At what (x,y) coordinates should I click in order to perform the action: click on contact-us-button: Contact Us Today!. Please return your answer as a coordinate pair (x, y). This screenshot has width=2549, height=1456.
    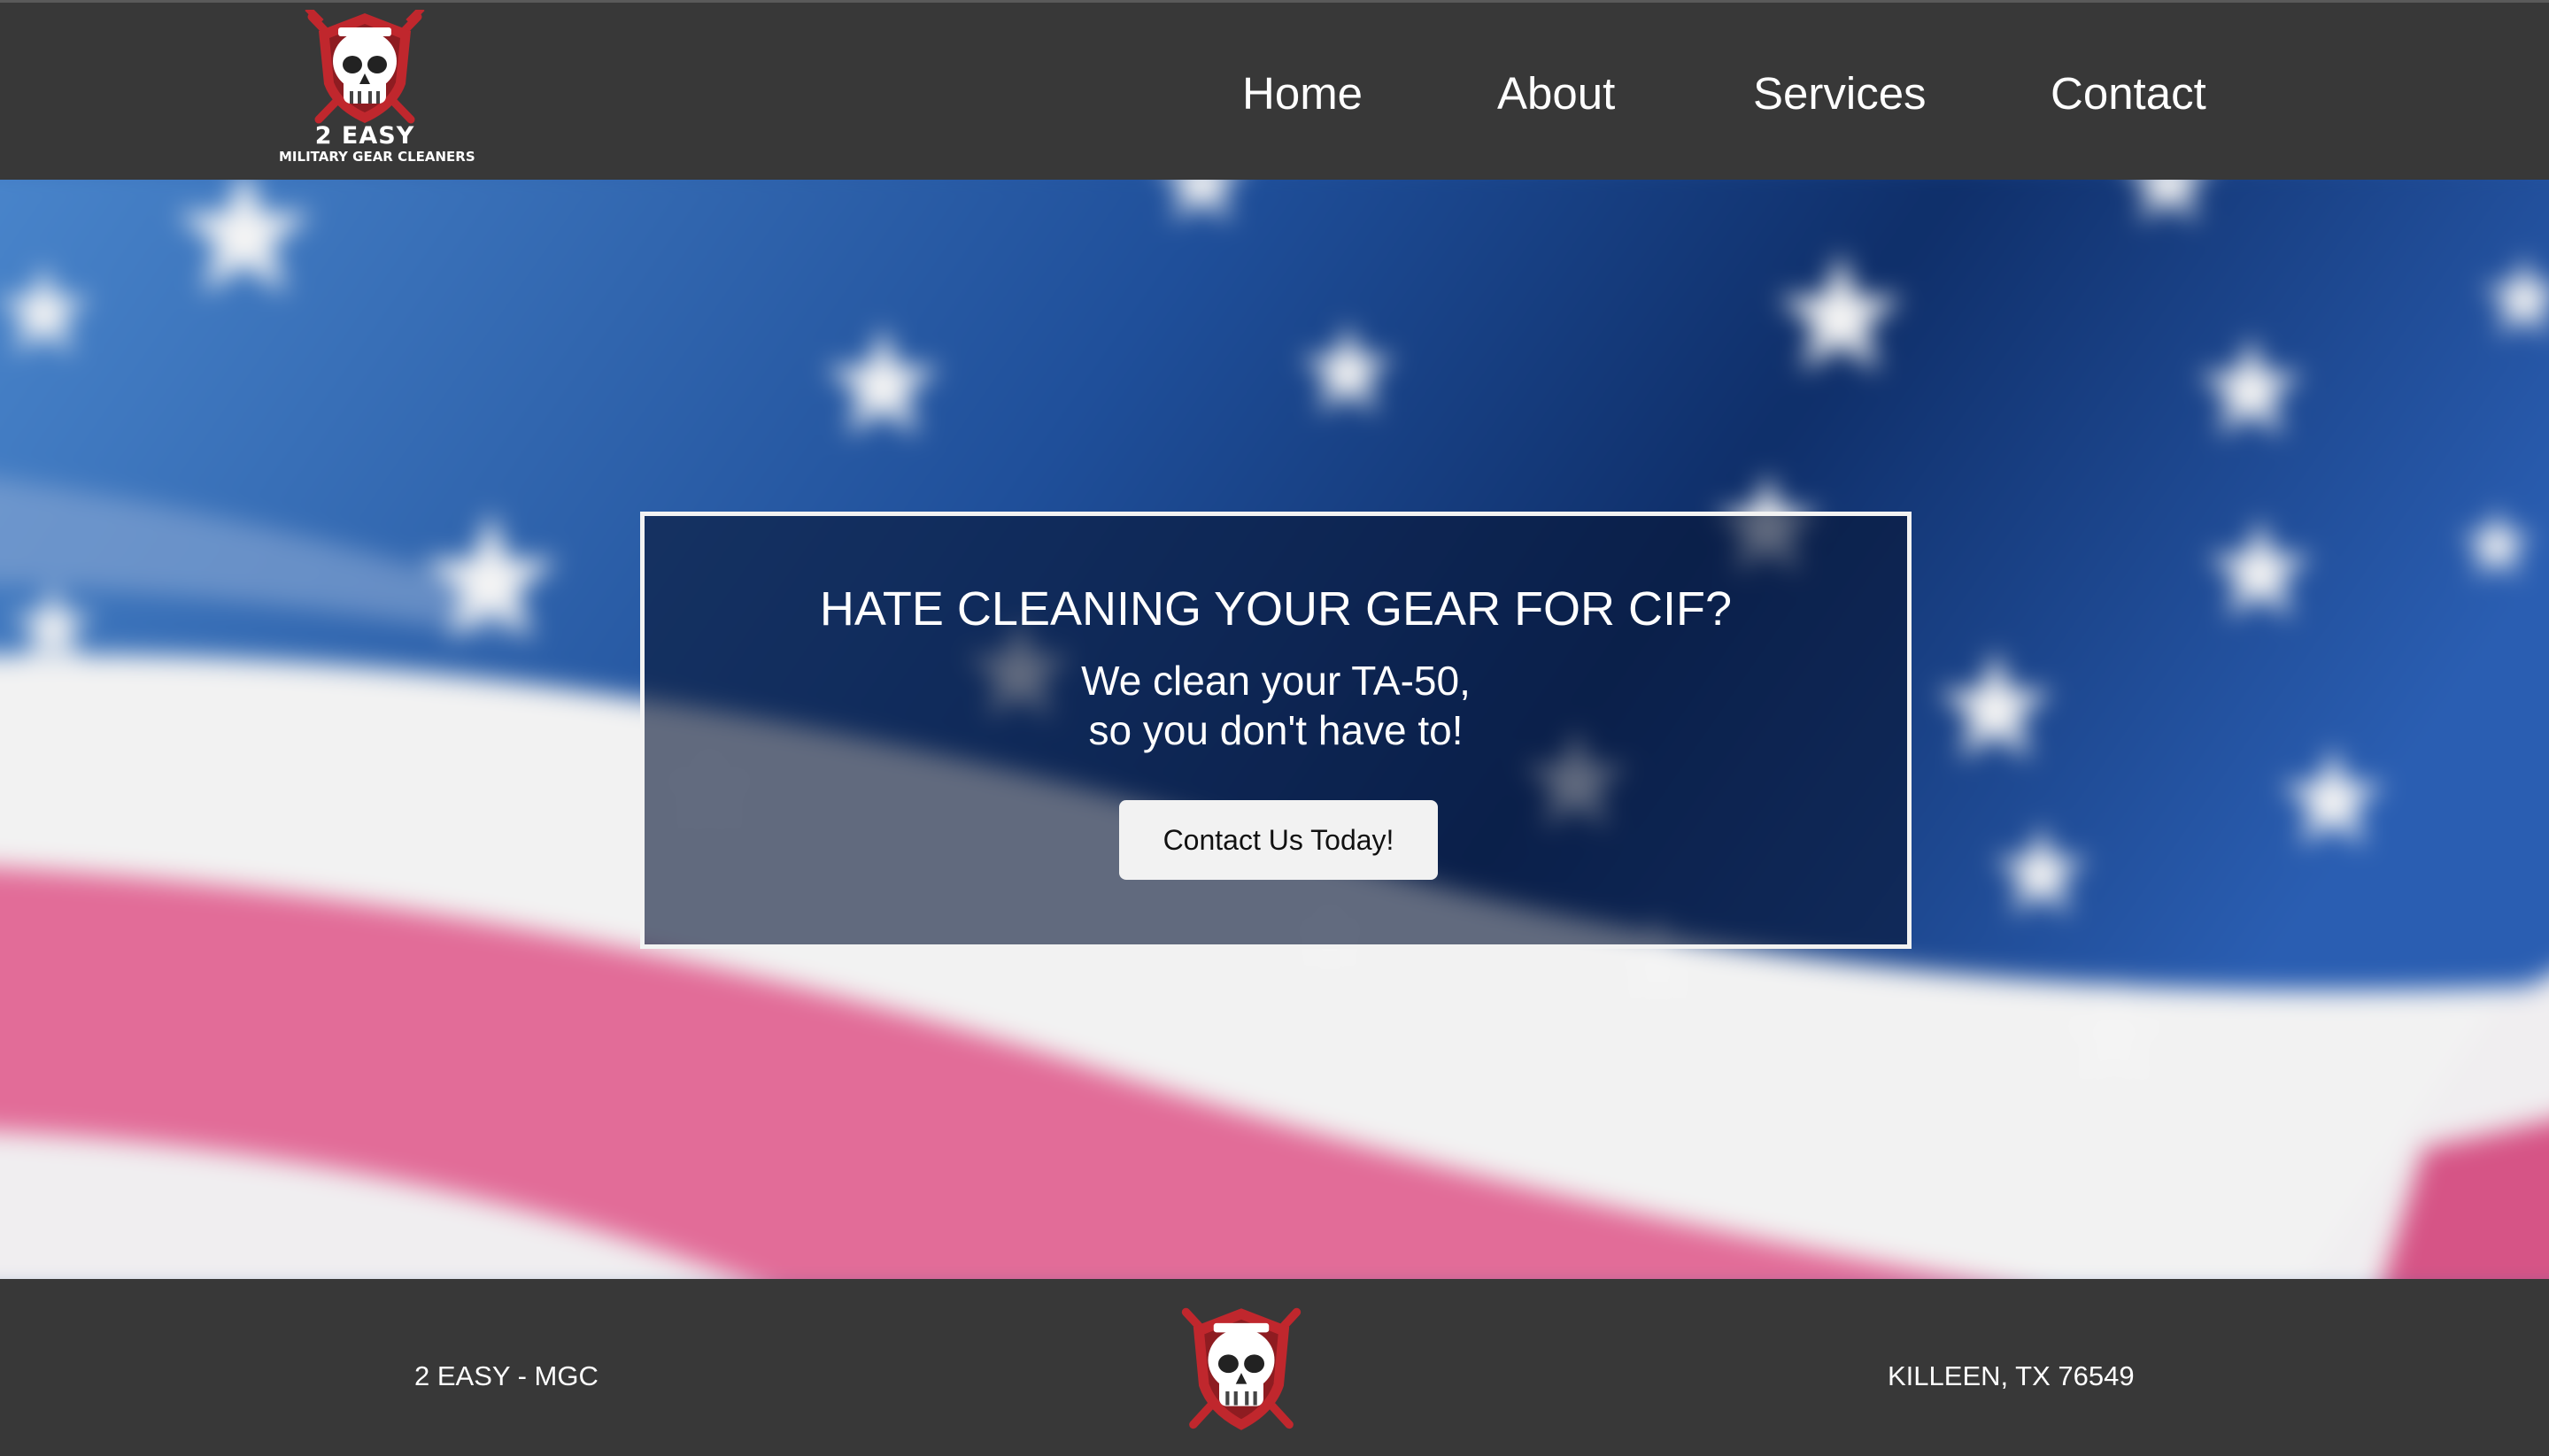
    Looking at the image, I should click on (1278, 840).